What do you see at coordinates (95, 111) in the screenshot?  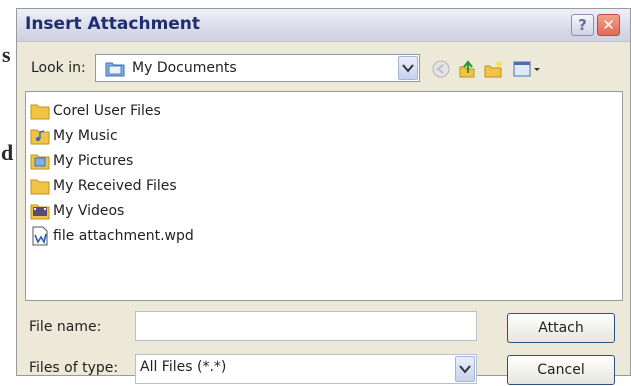 I see `list-item: Corel User Files` at bounding box center [95, 111].